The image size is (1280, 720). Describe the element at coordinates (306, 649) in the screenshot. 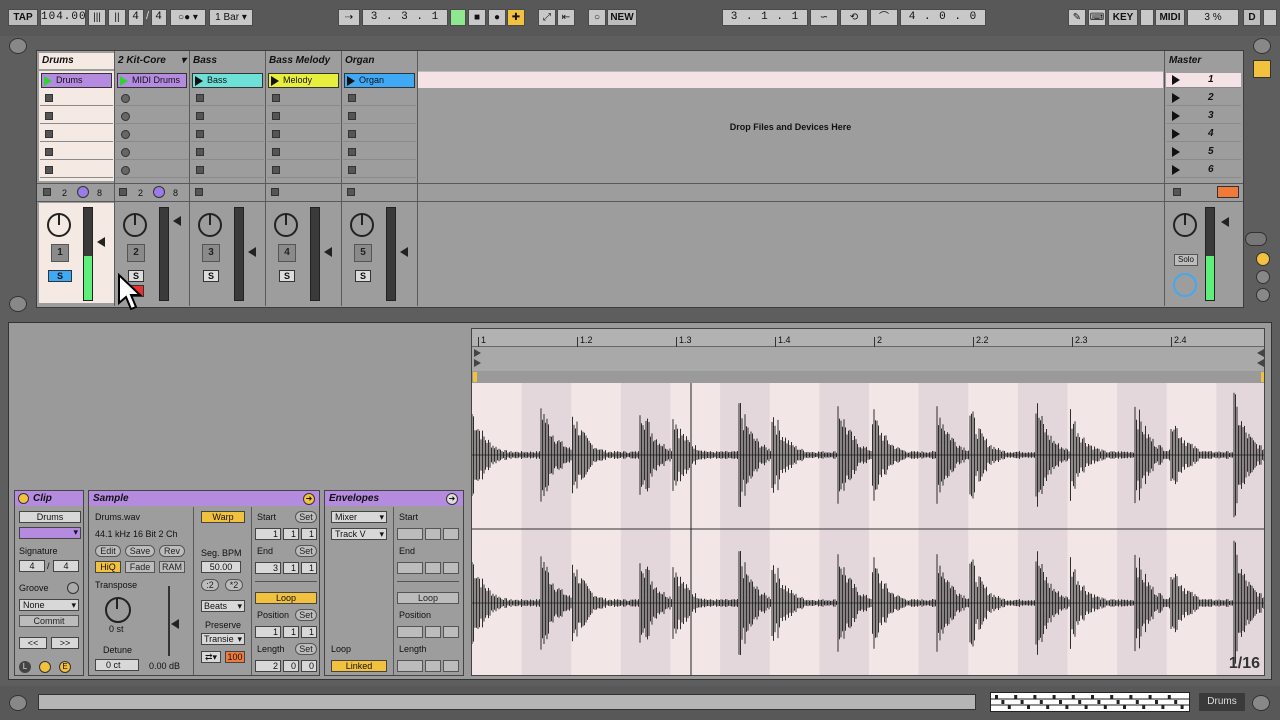

I see `set-length-button: Set` at that location.